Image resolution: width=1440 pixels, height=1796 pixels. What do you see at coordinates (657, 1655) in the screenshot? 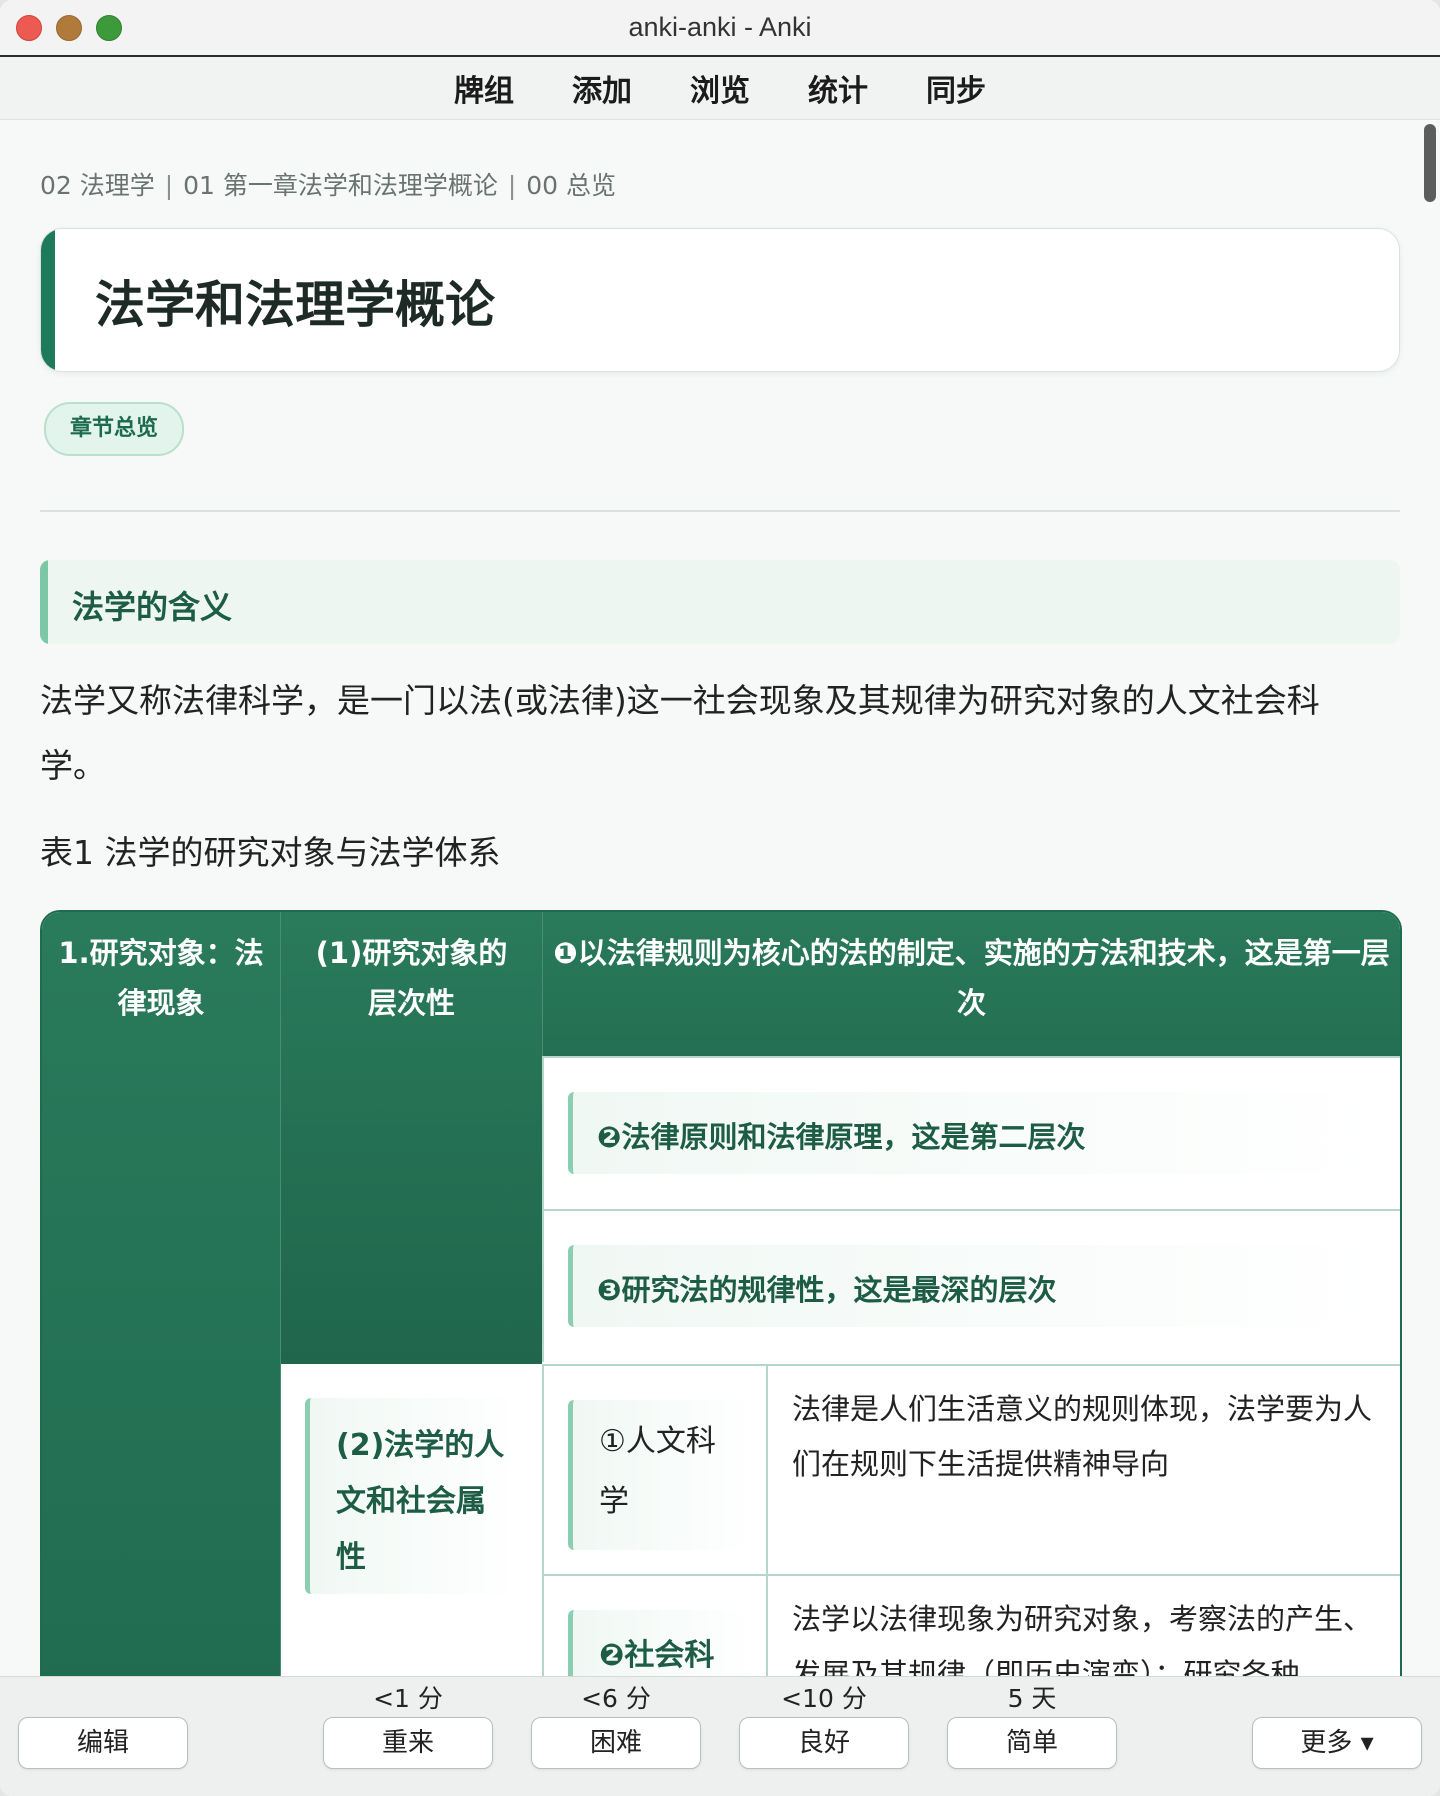
I see `social-science-label: ❷社会科` at bounding box center [657, 1655].